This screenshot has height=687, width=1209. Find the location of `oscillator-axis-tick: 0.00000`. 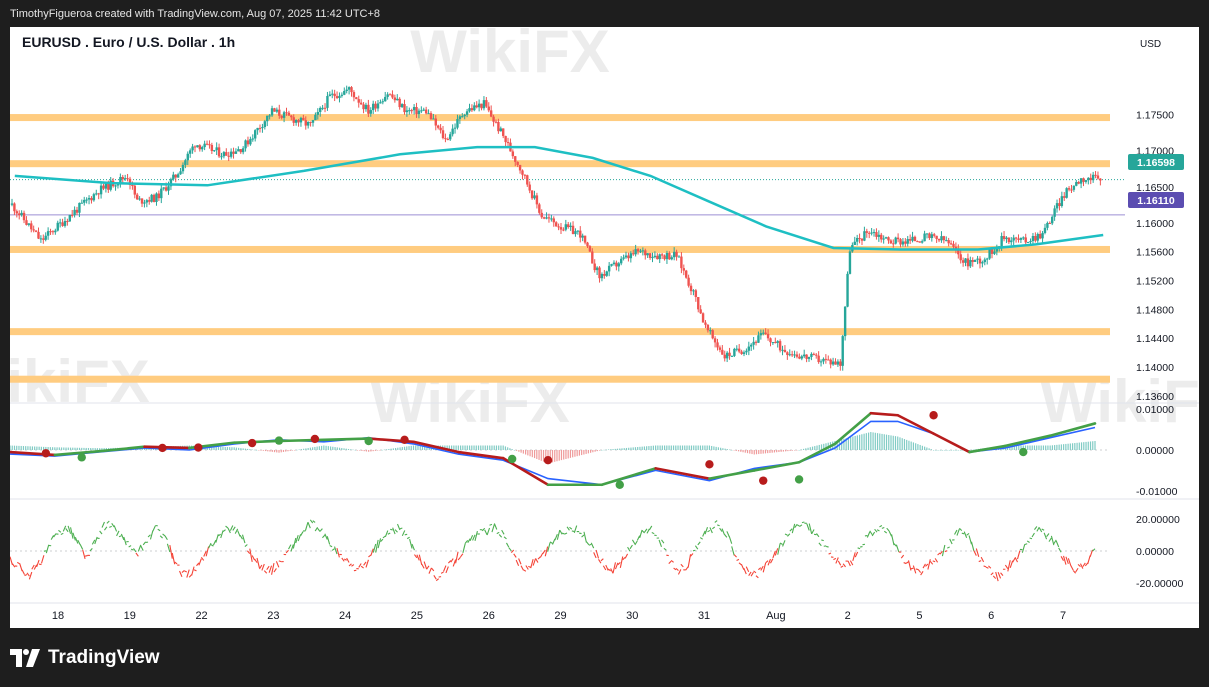

oscillator-axis-tick: 0.00000 is located at coordinates (1155, 552).